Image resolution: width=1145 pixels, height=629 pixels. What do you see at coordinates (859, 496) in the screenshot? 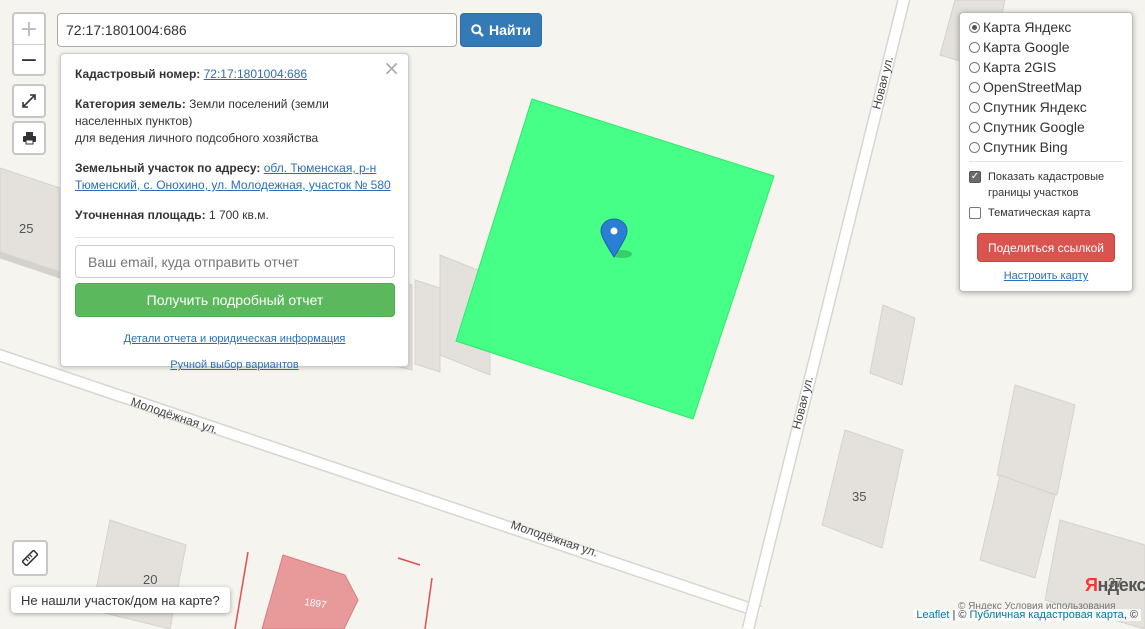
I see `house-number: 35` at bounding box center [859, 496].